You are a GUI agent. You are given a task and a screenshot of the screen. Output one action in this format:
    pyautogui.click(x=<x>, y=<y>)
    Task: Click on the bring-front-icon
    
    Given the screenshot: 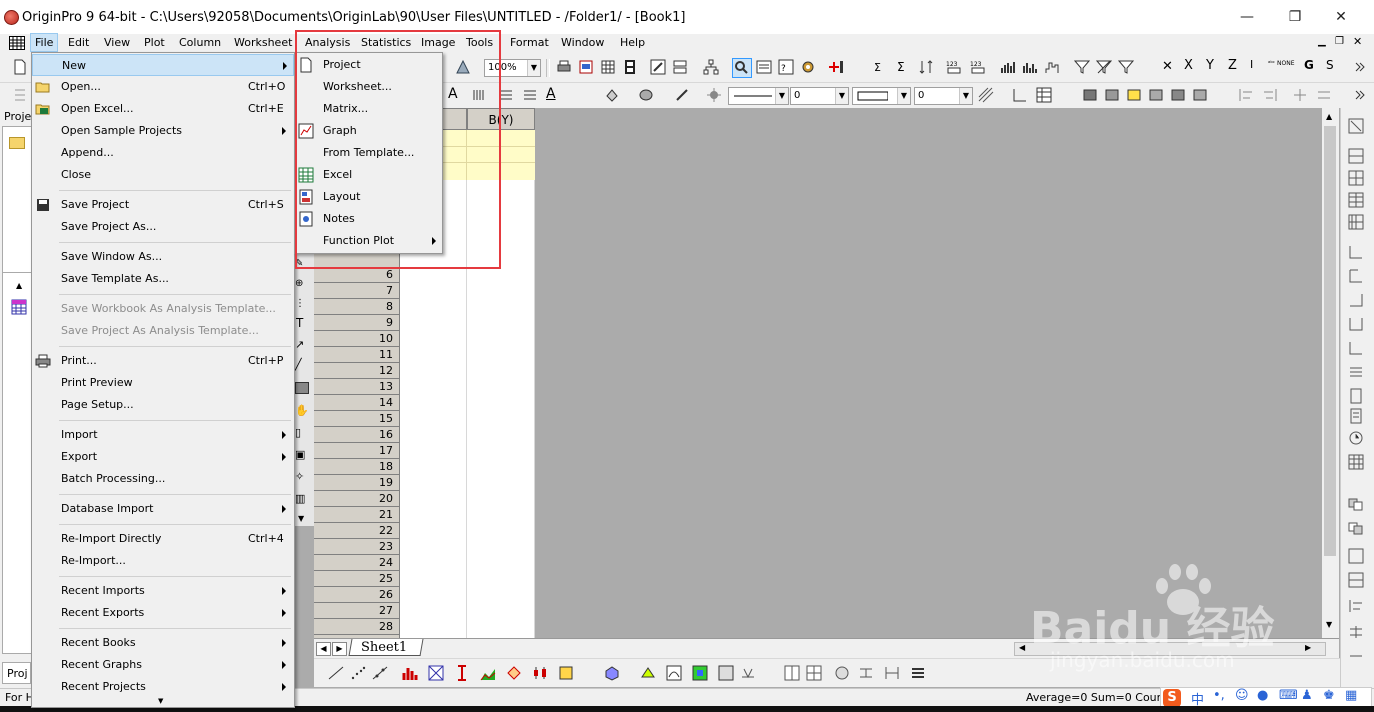 What is the action you would take?
    pyautogui.click(x=1356, y=504)
    